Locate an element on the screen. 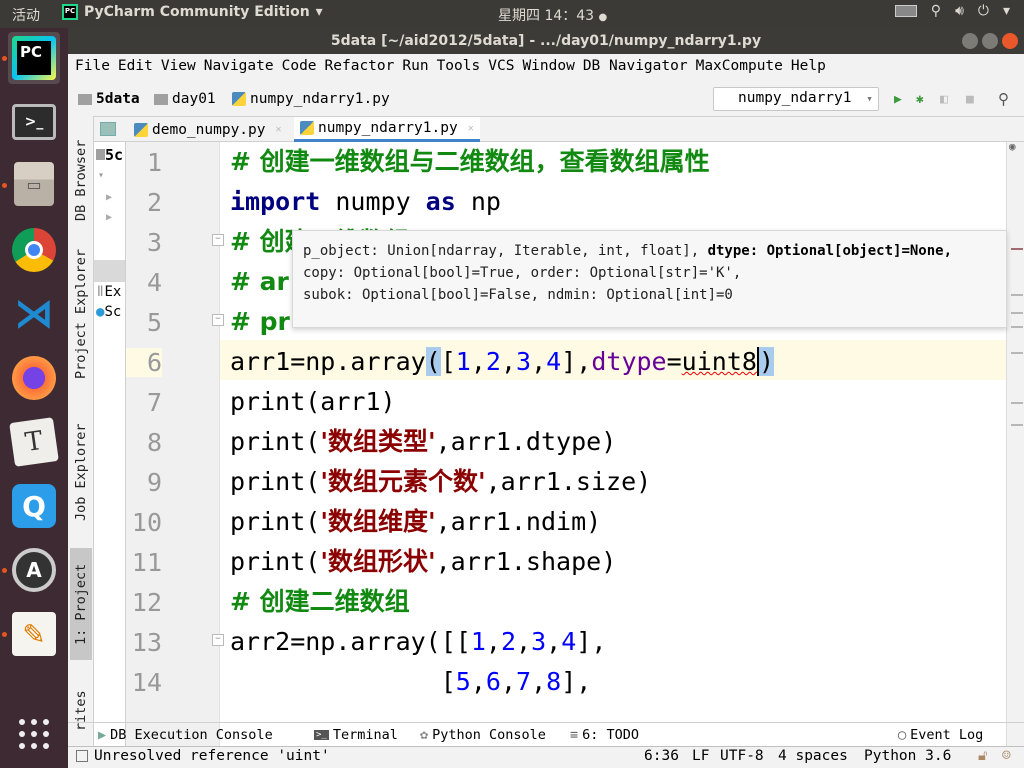  toggle-tool-windows-icon is located at coordinates (82, 756).